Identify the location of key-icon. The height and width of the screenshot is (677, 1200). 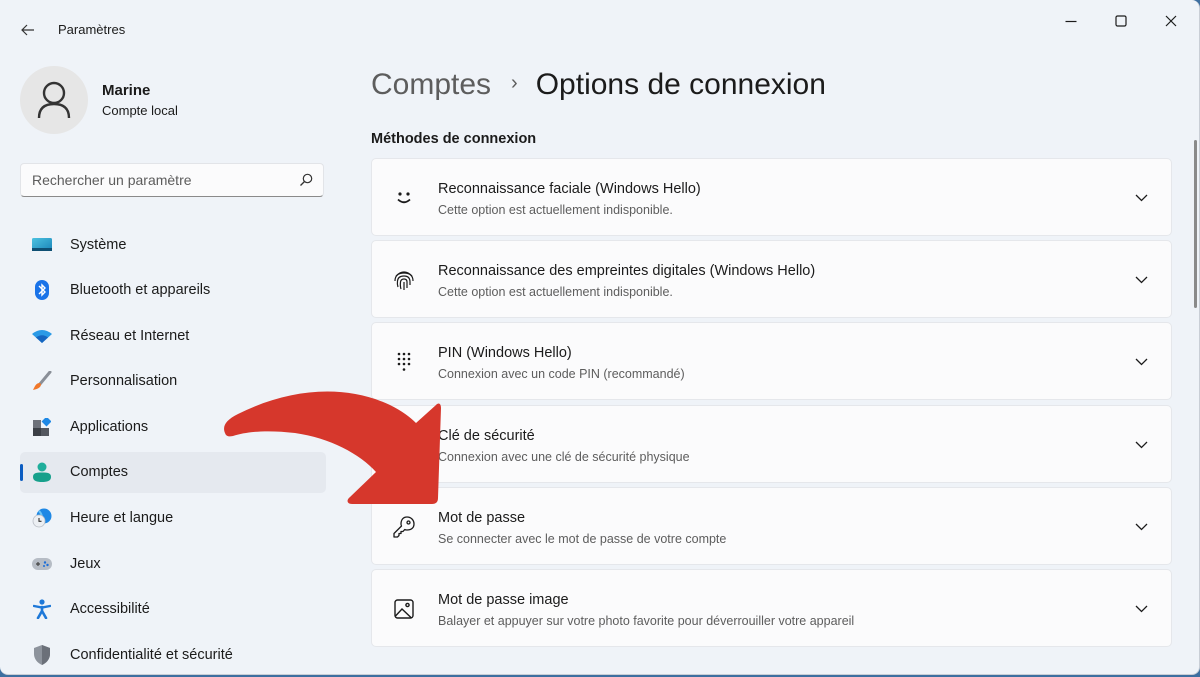
(404, 527).